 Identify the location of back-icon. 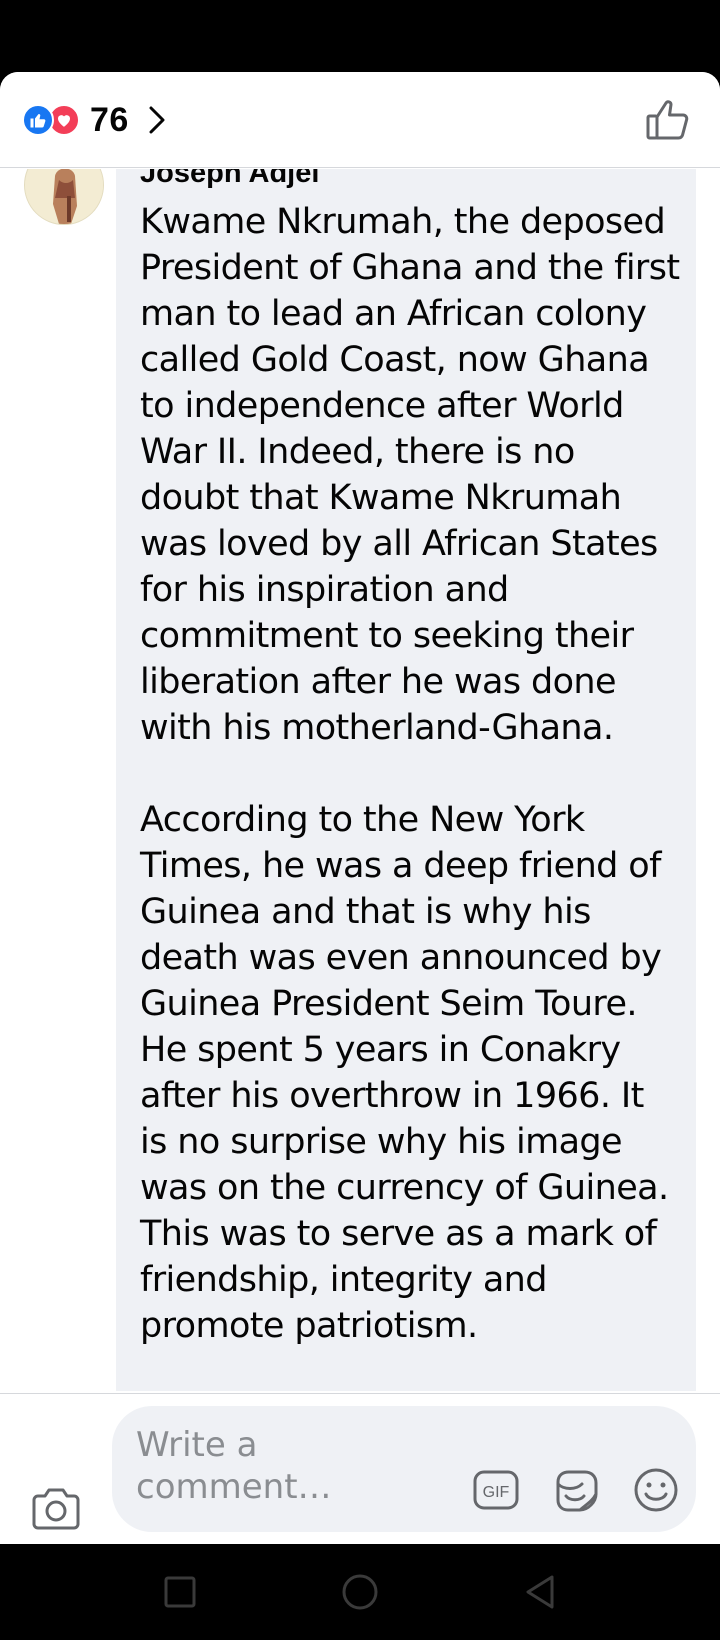
(540, 1592).